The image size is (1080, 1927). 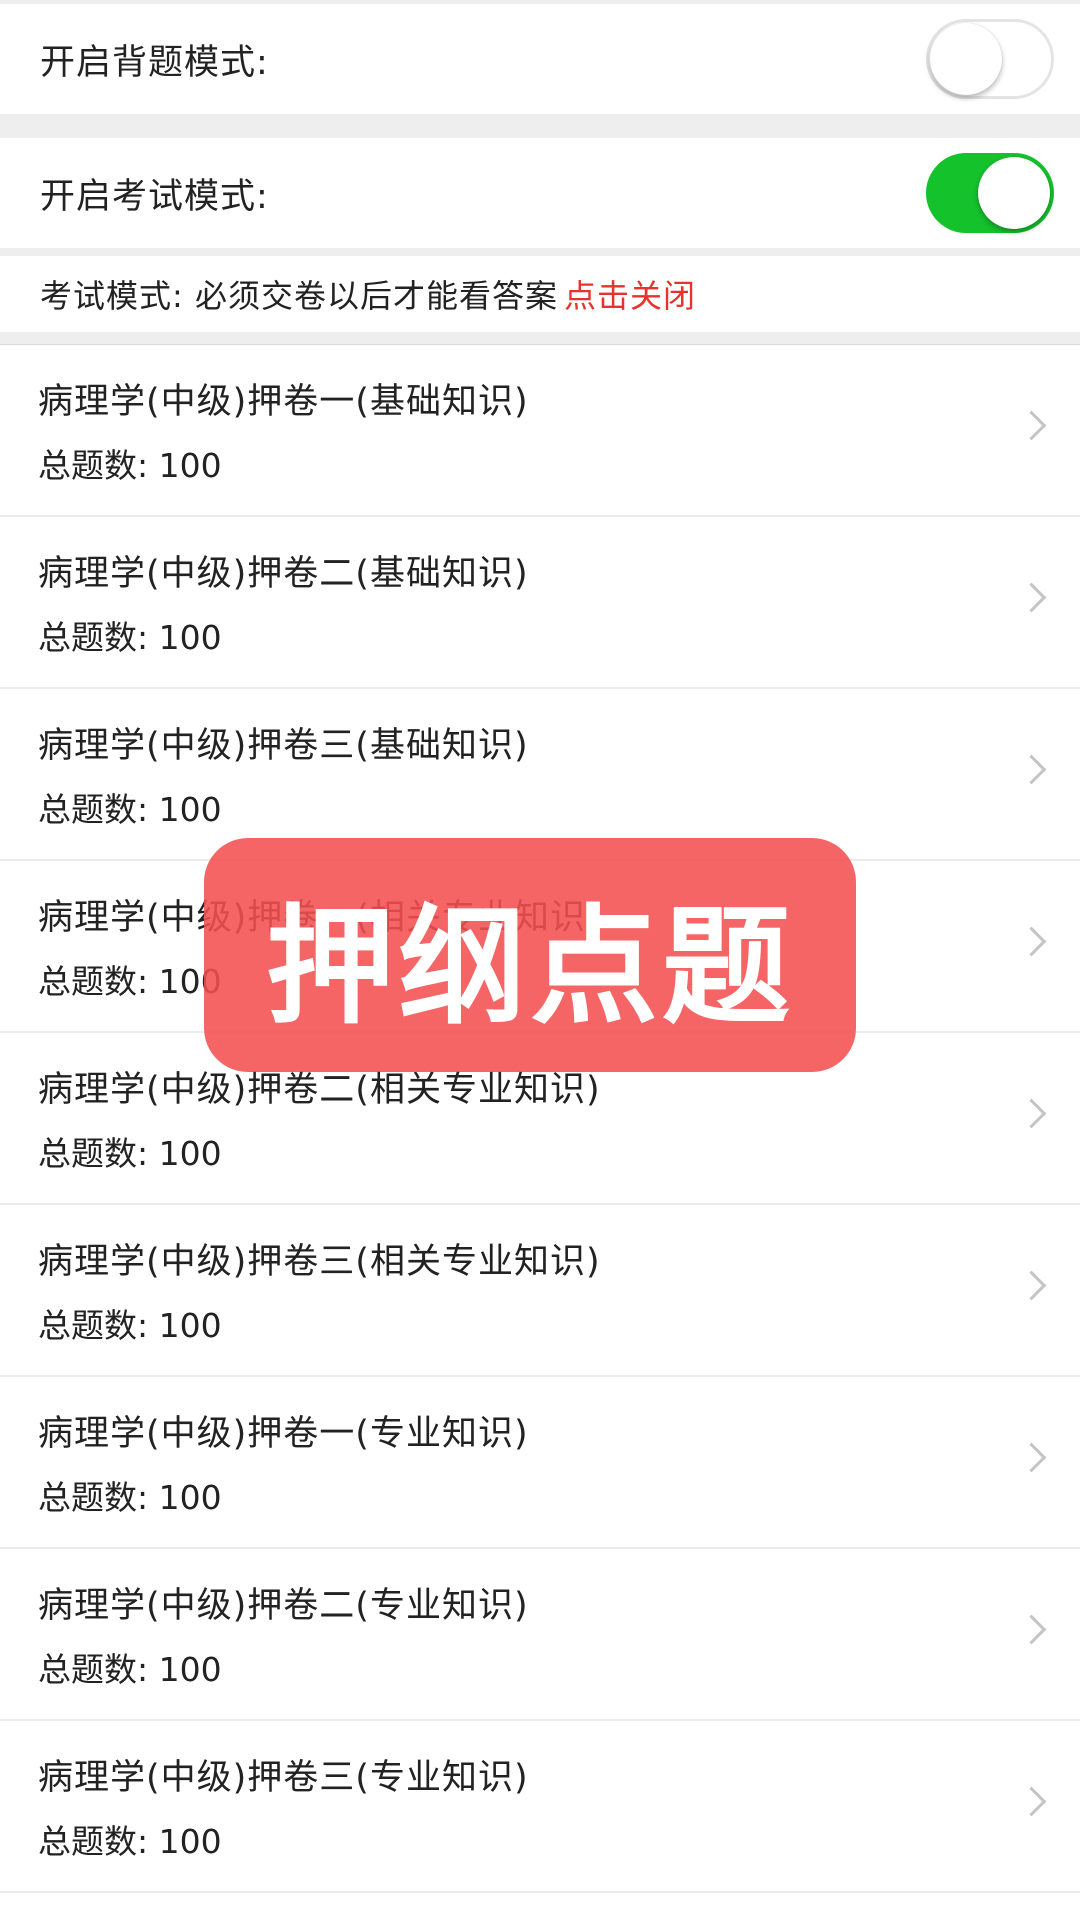 What do you see at coordinates (283, 746) in the screenshot?
I see `paper-title: 病理学(中级)押卷三(基础知识)` at bounding box center [283, 746].